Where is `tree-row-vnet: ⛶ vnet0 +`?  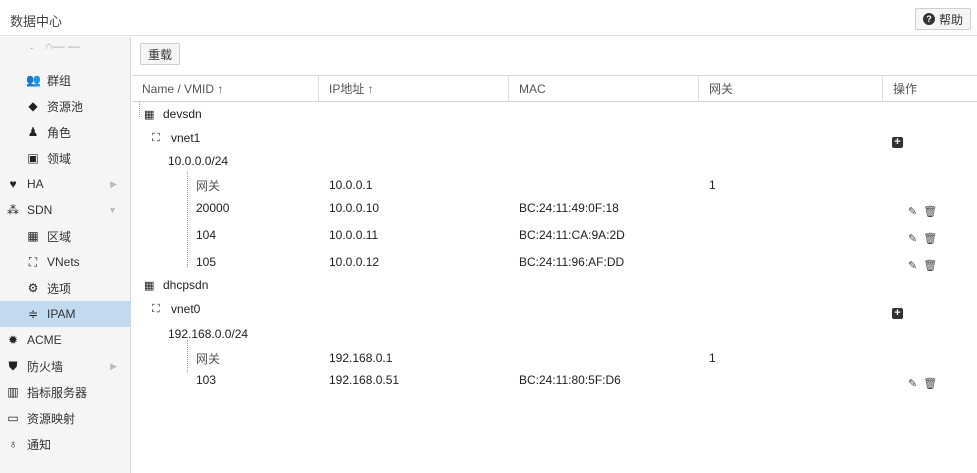 tree-row-vnet: ⛶ vnet0 + is located at coordinates (554, 309).